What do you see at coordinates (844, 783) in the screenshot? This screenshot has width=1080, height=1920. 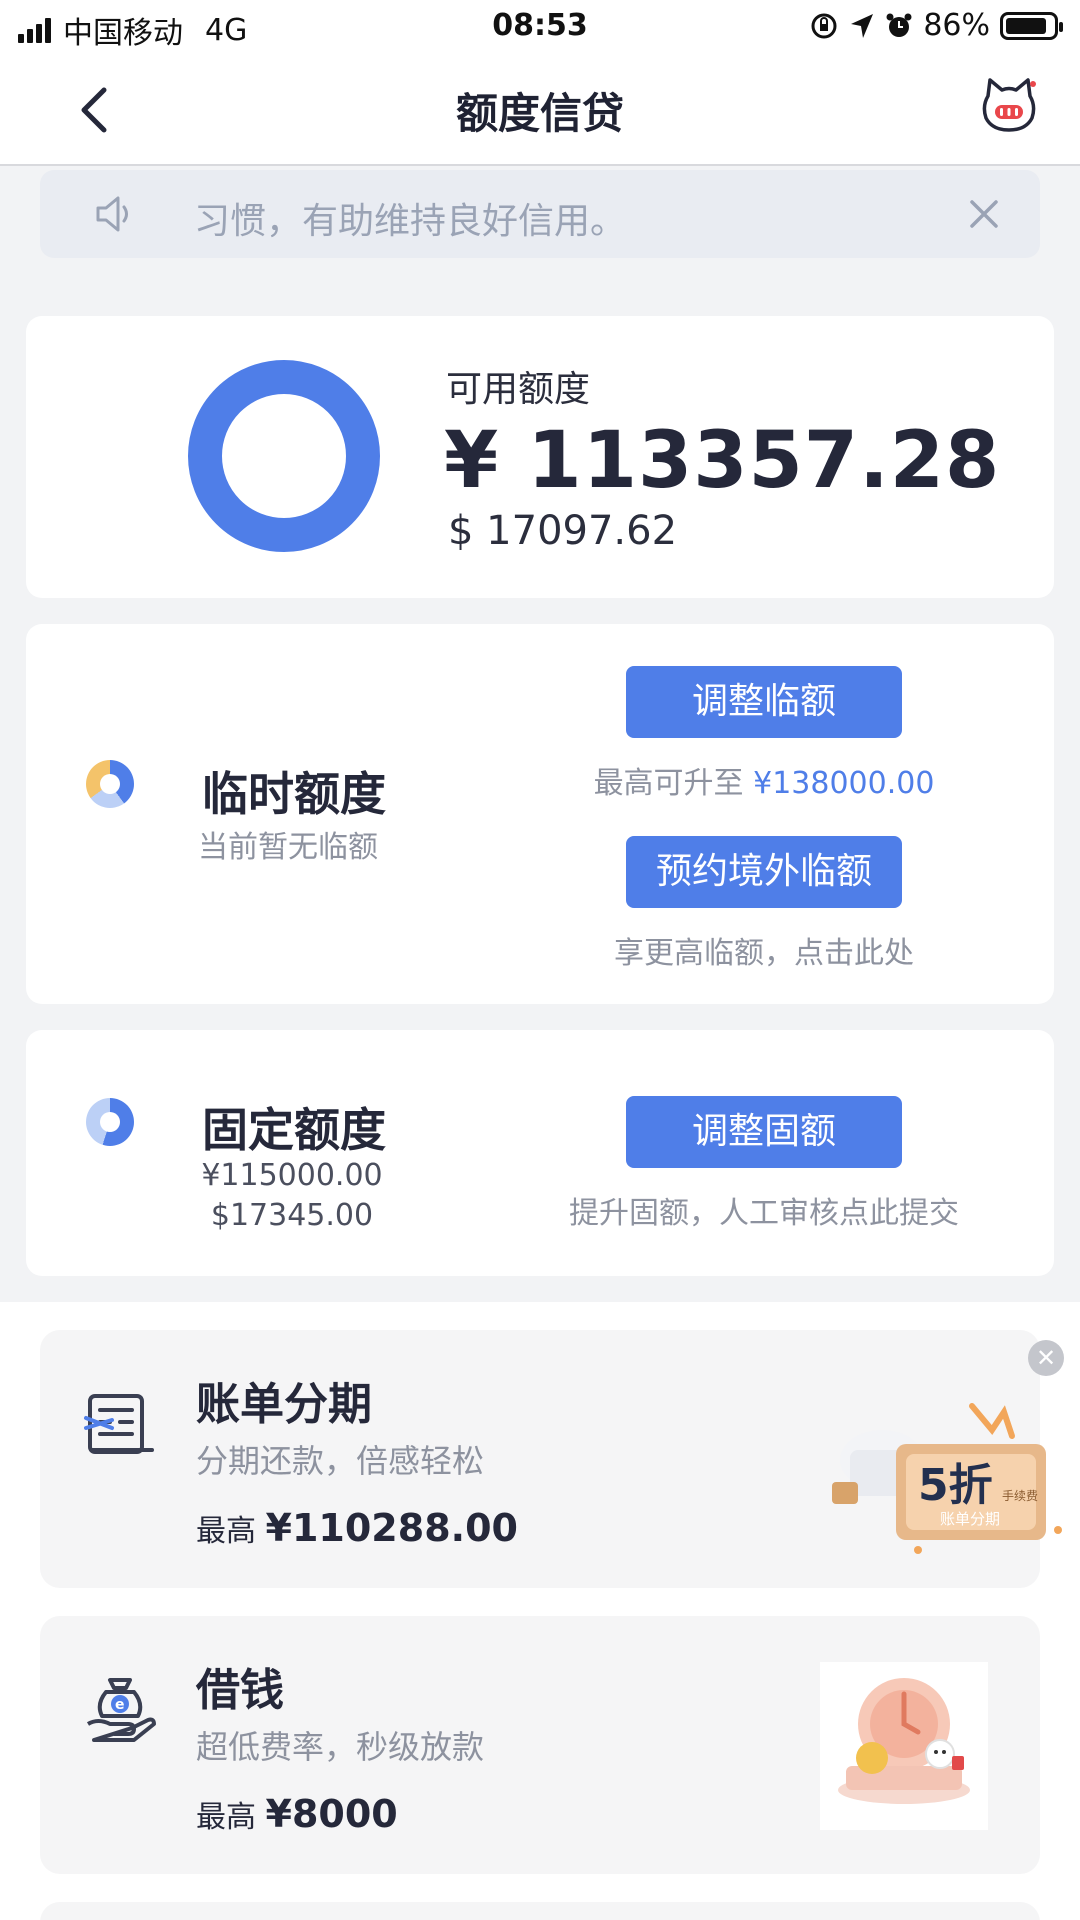 I see `max-temp-limit-amount: ¥138000.00` at bounding box center [844, 783].